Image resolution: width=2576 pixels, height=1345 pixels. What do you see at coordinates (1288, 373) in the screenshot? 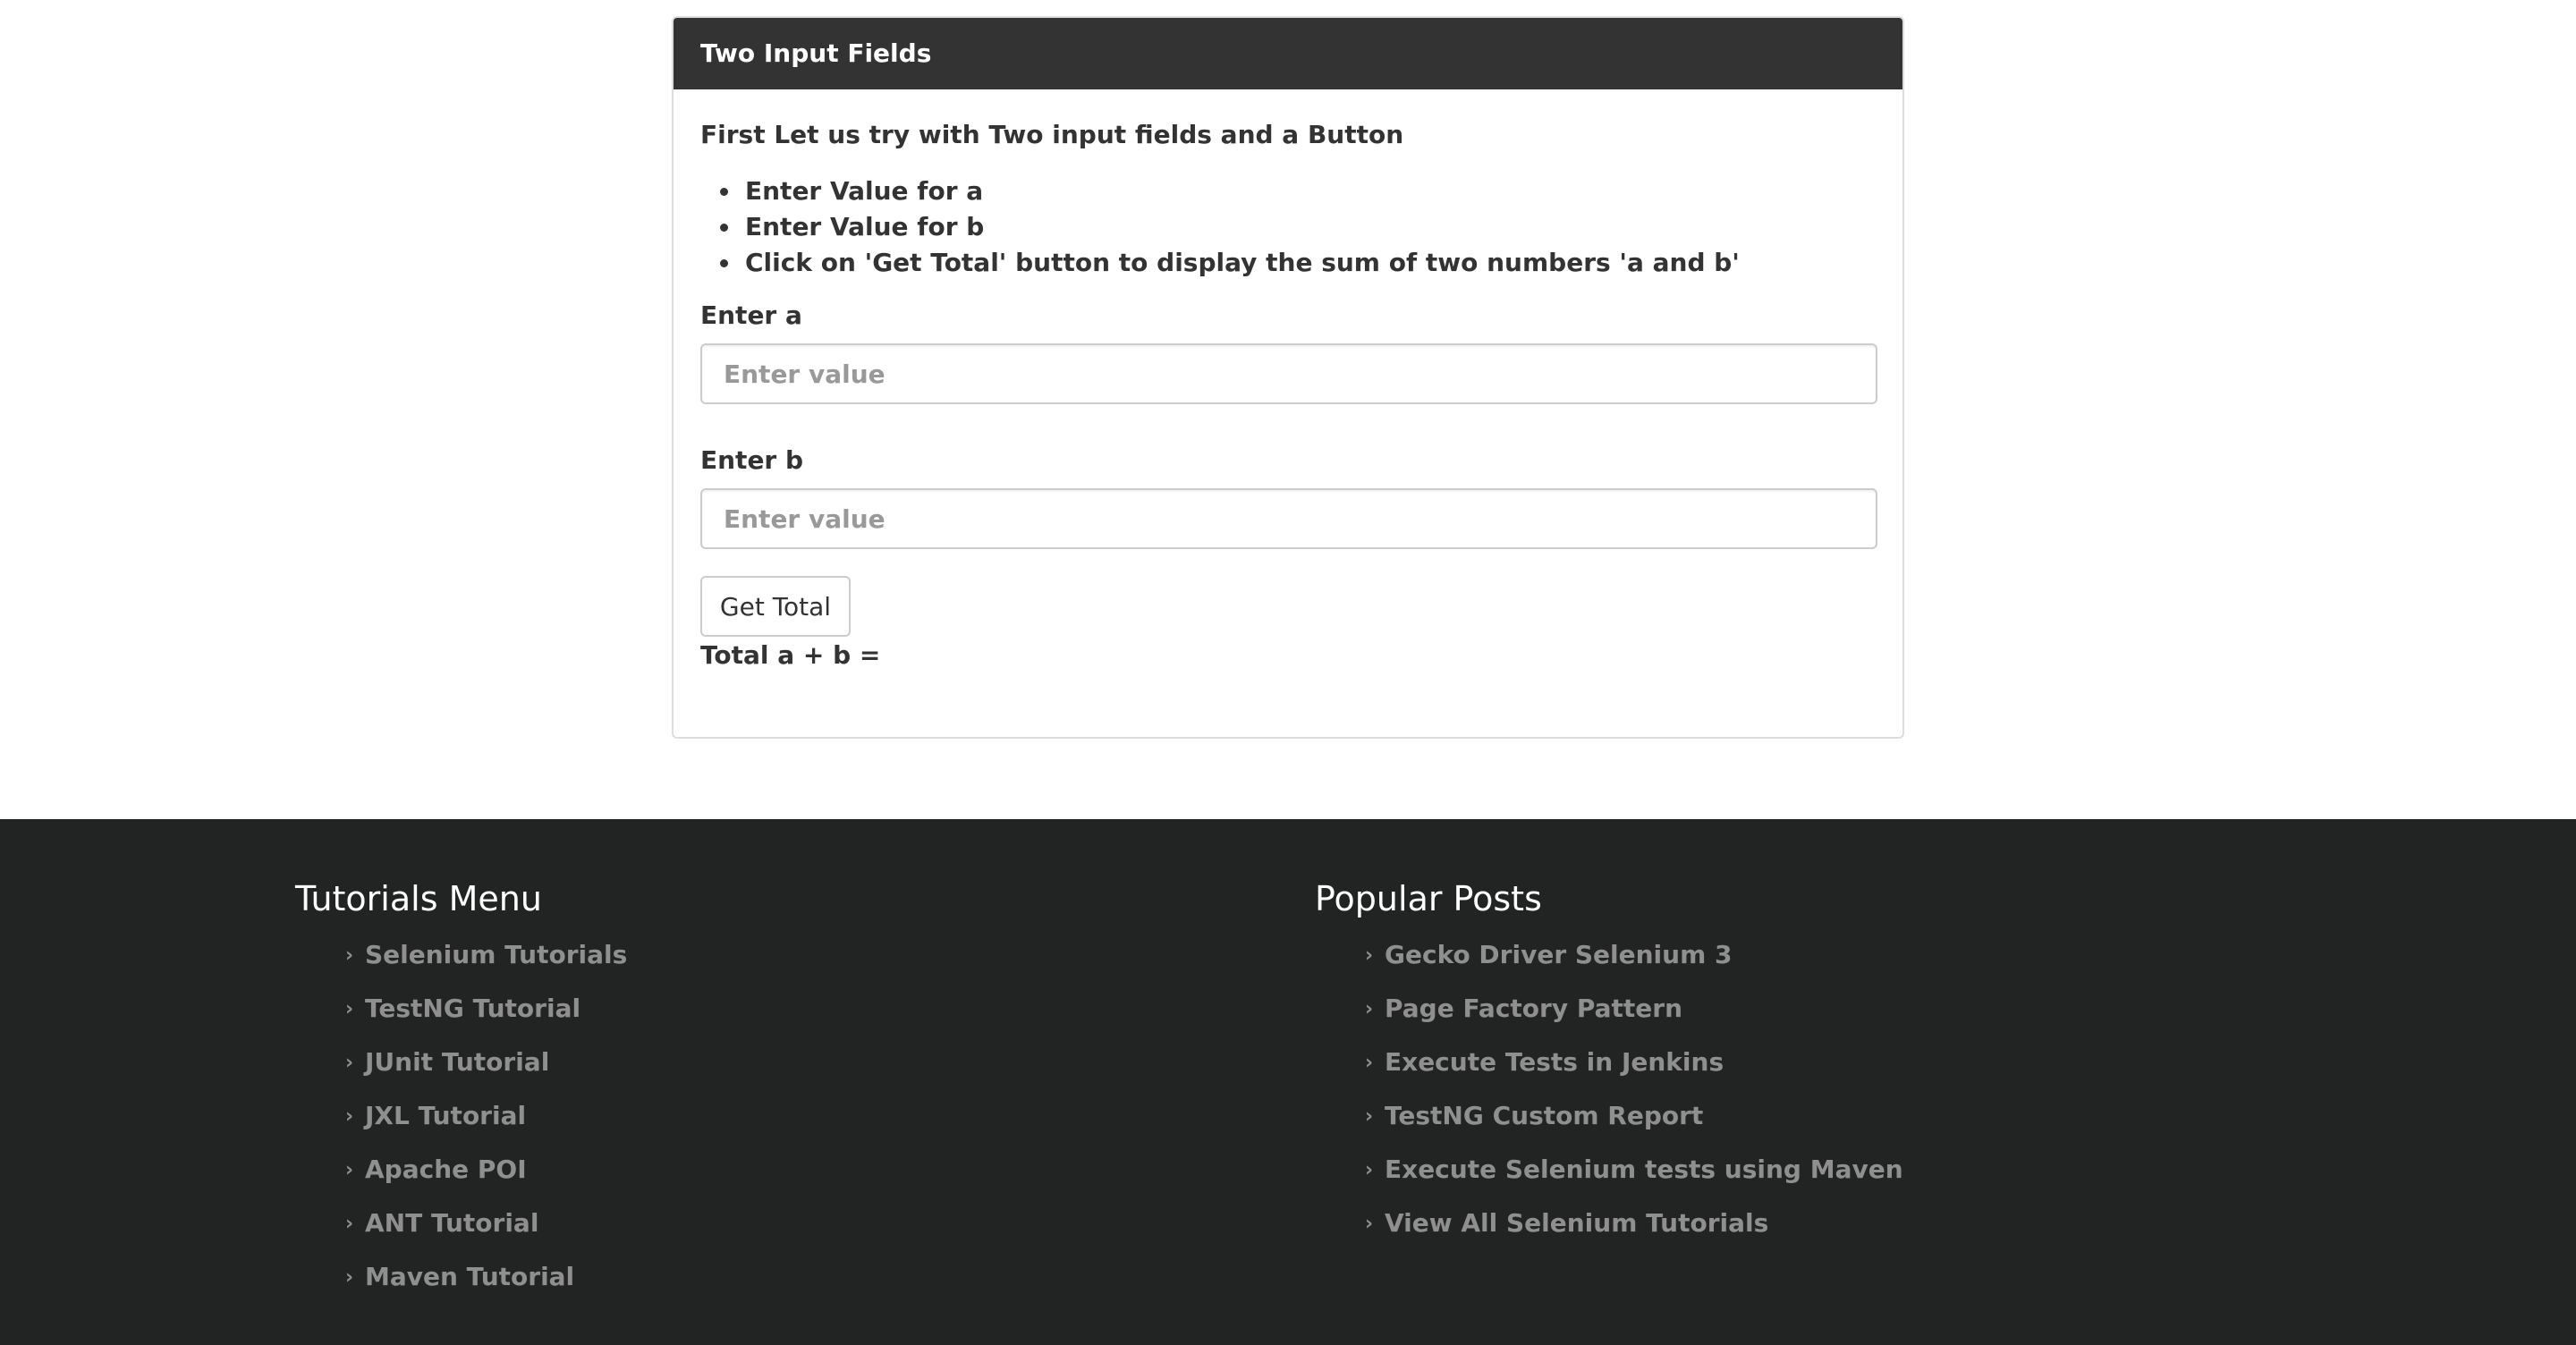
I see `input-a` at bounding box center [1288, 373].